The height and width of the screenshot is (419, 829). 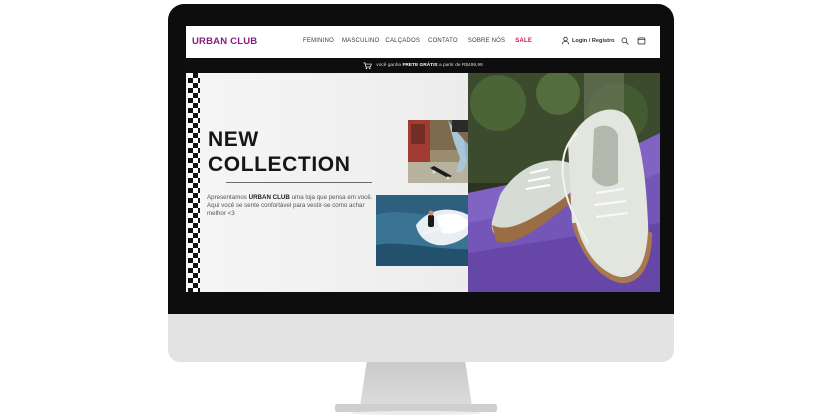 I want to click on hero-title-line-2: COLLECTION, so click(x=279, y=164).